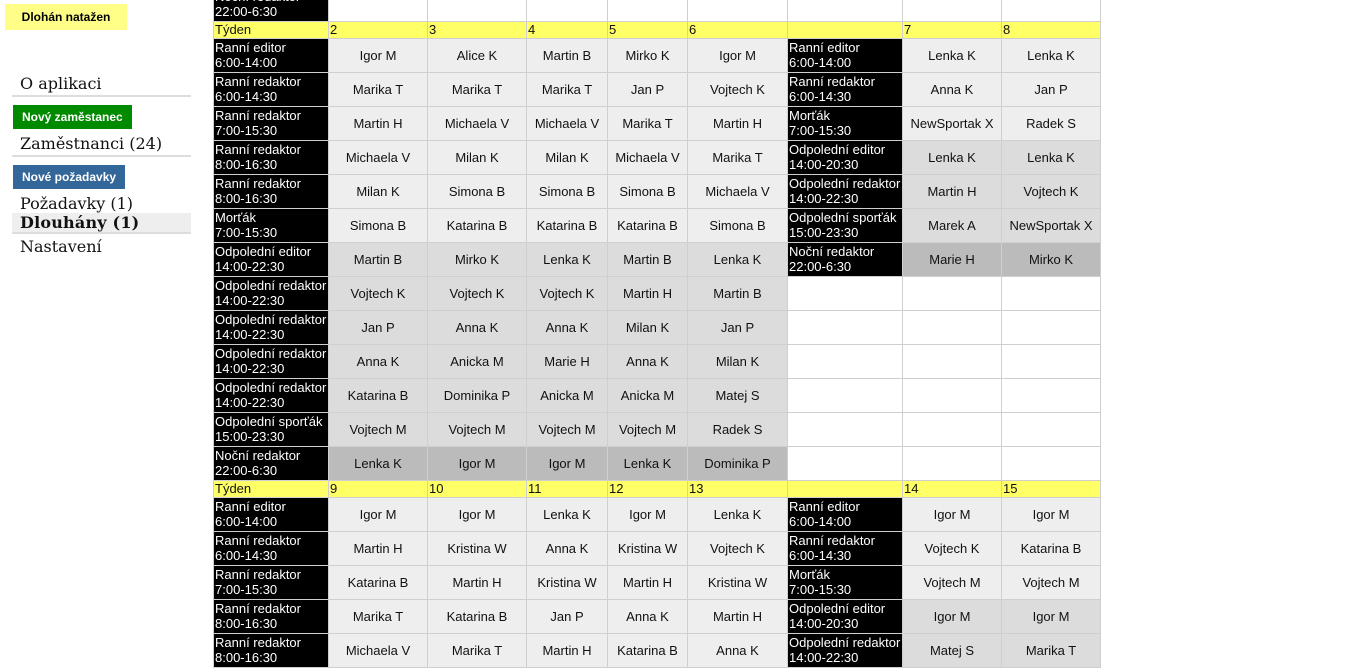 This screenshot has width=1345, height=668. I want to click on nav-requests: Požadavky (1), so click(101, 201).